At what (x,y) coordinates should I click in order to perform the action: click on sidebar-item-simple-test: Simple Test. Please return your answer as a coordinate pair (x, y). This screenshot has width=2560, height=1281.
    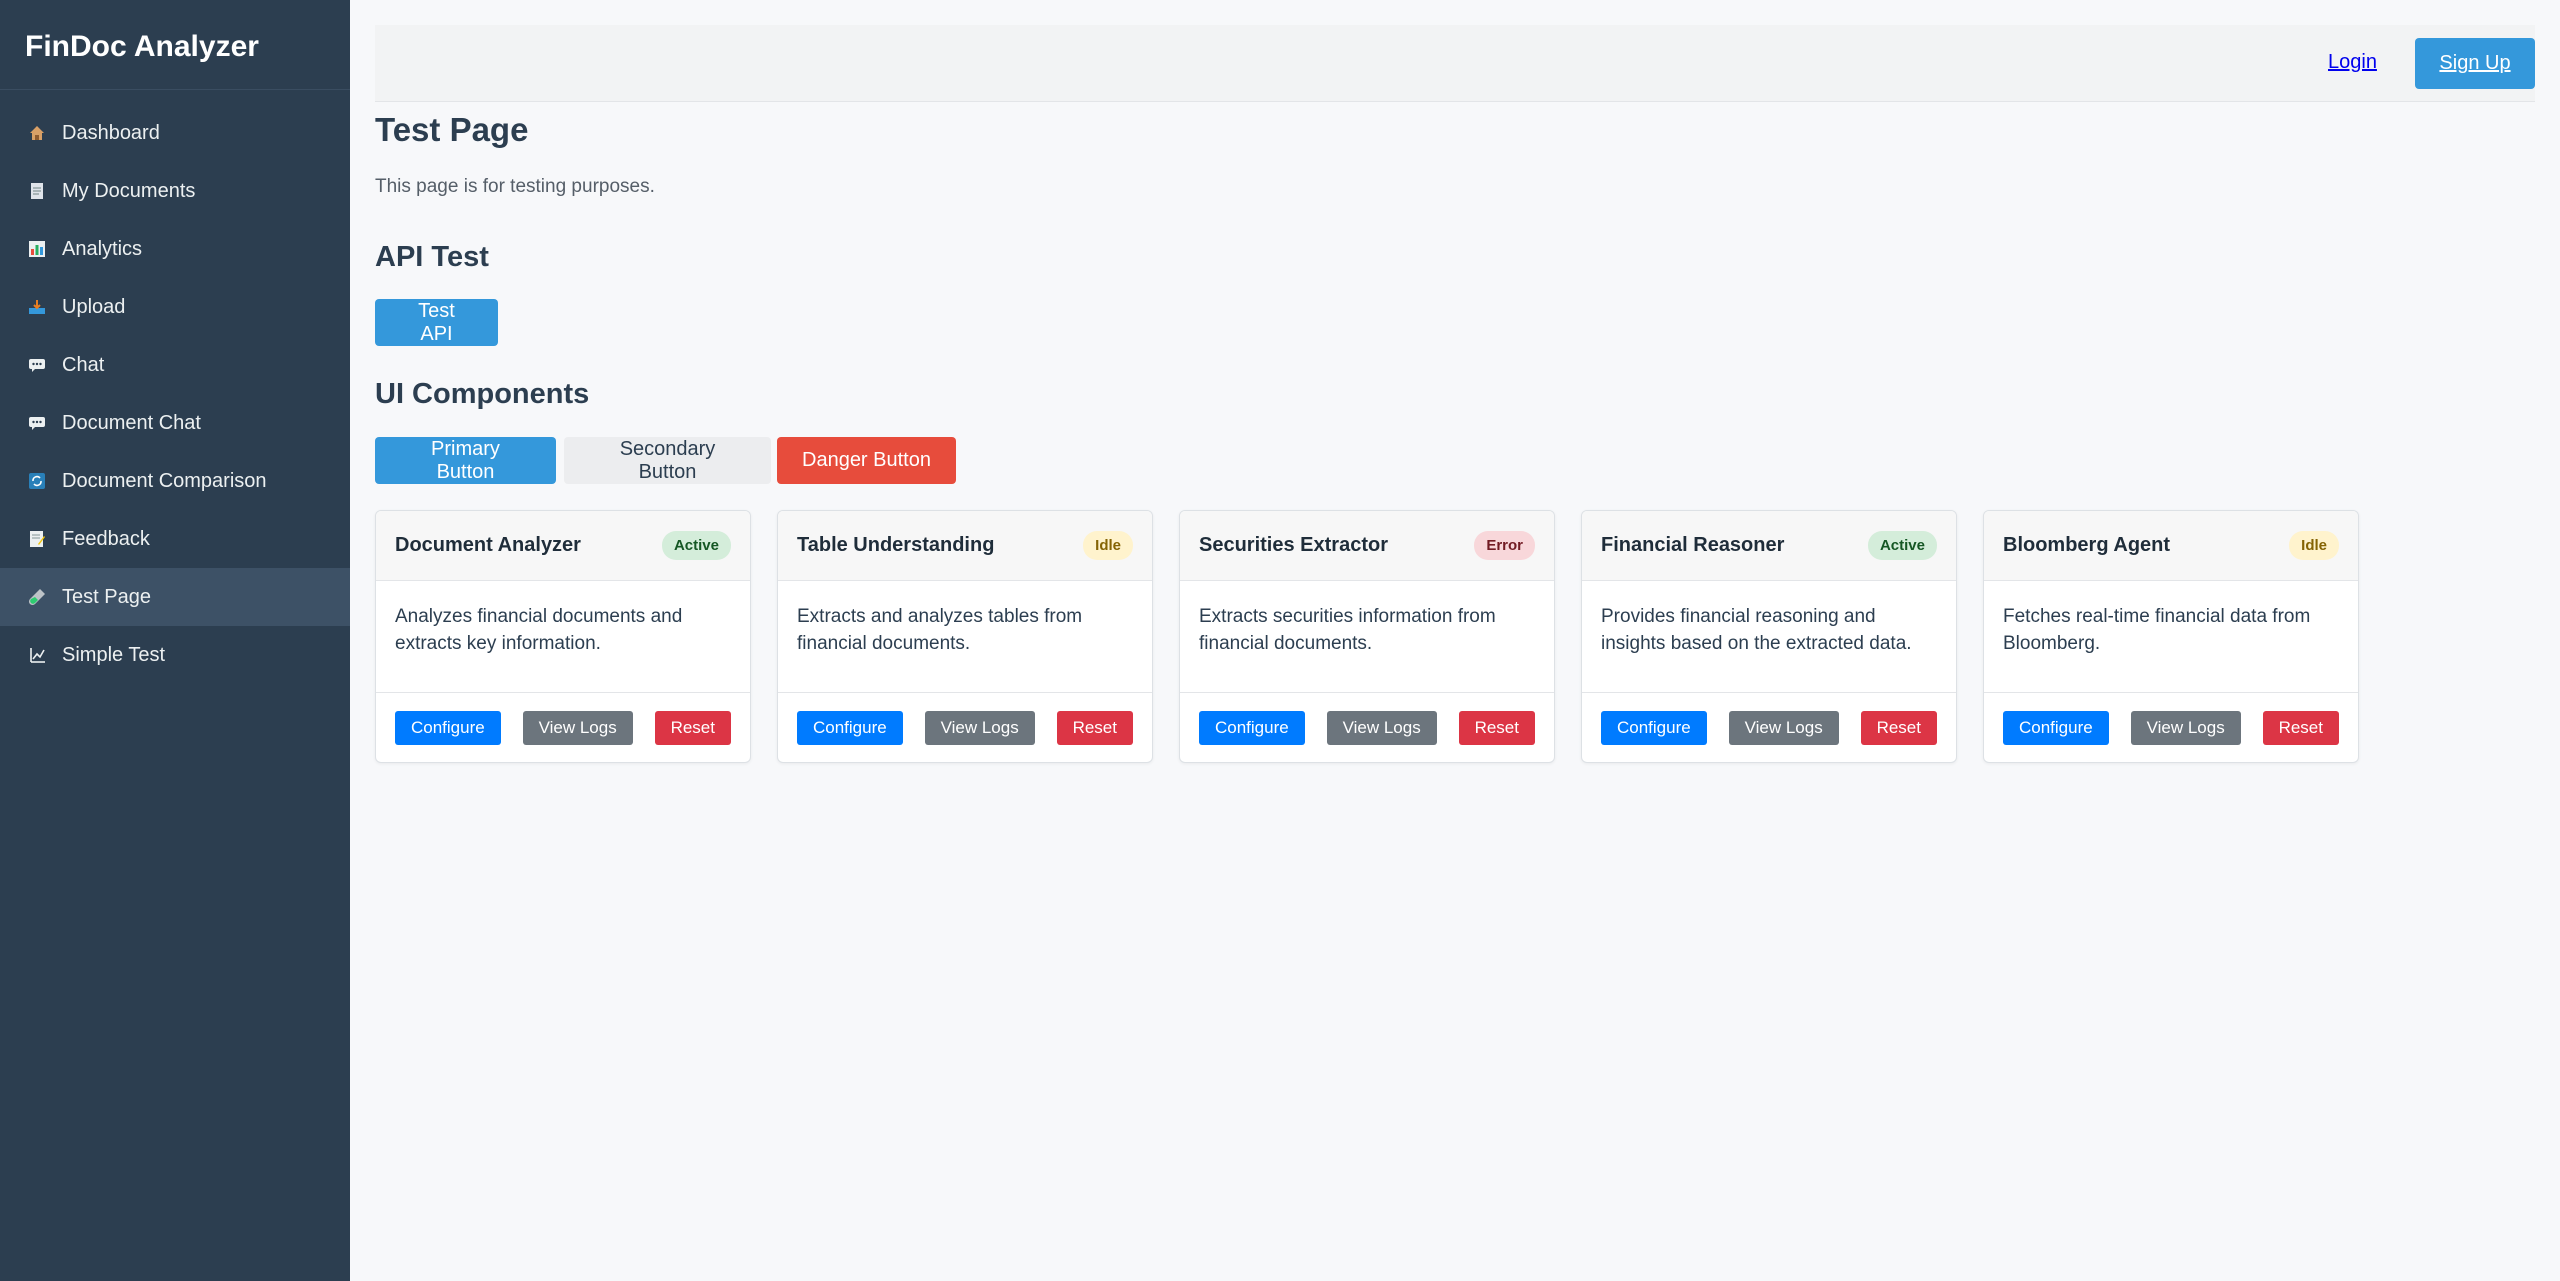
    Looking at the image, I should click on (175, 655).